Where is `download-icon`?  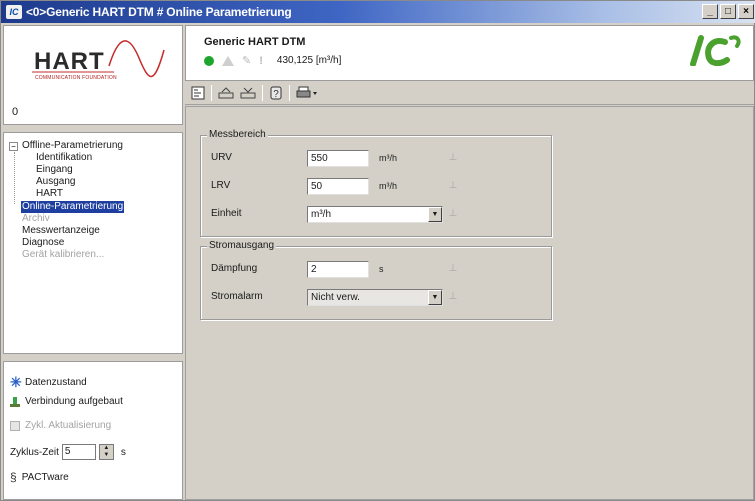 download-icon is located at coordinates (248, 93).